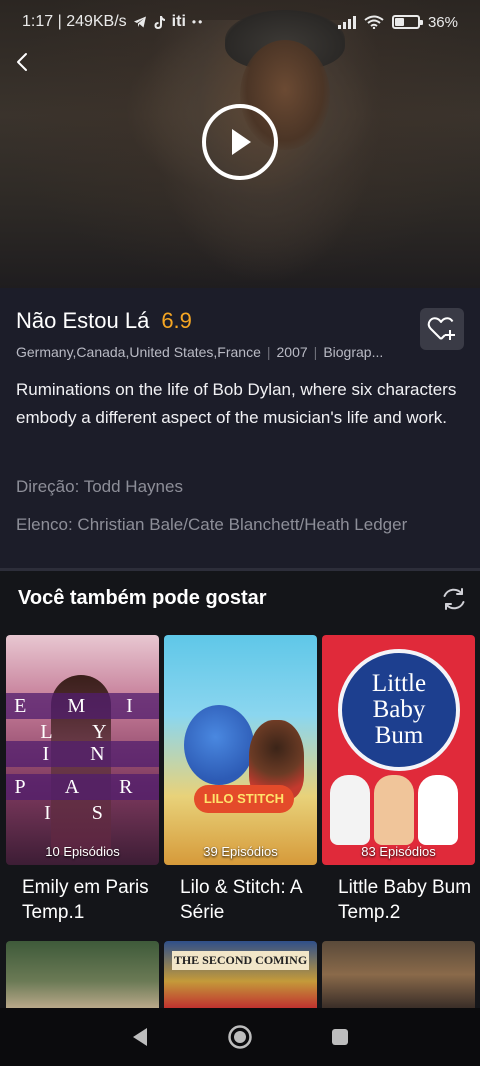 The width and height of the screenshot is (480, 1066). What do you see at coordinates (292, 352) in the screenshot?
I see `movie-year: 2007` at bounding box center [292, 352].